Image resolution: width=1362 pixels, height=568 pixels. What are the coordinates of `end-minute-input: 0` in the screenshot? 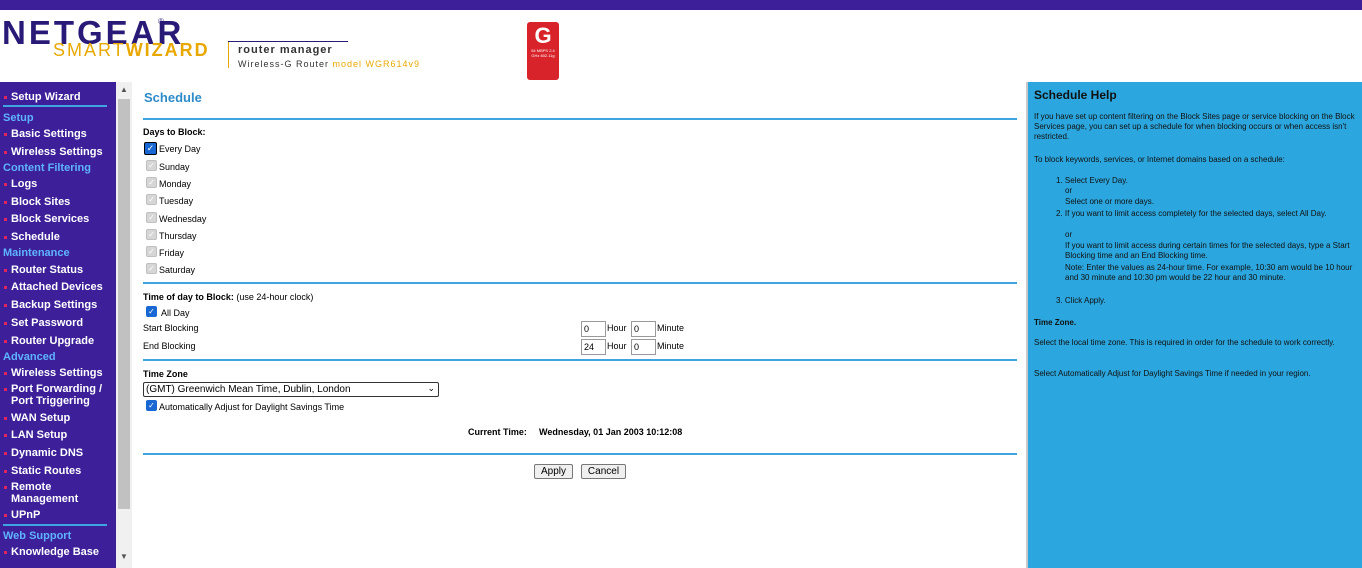 It's located at (643, 347).